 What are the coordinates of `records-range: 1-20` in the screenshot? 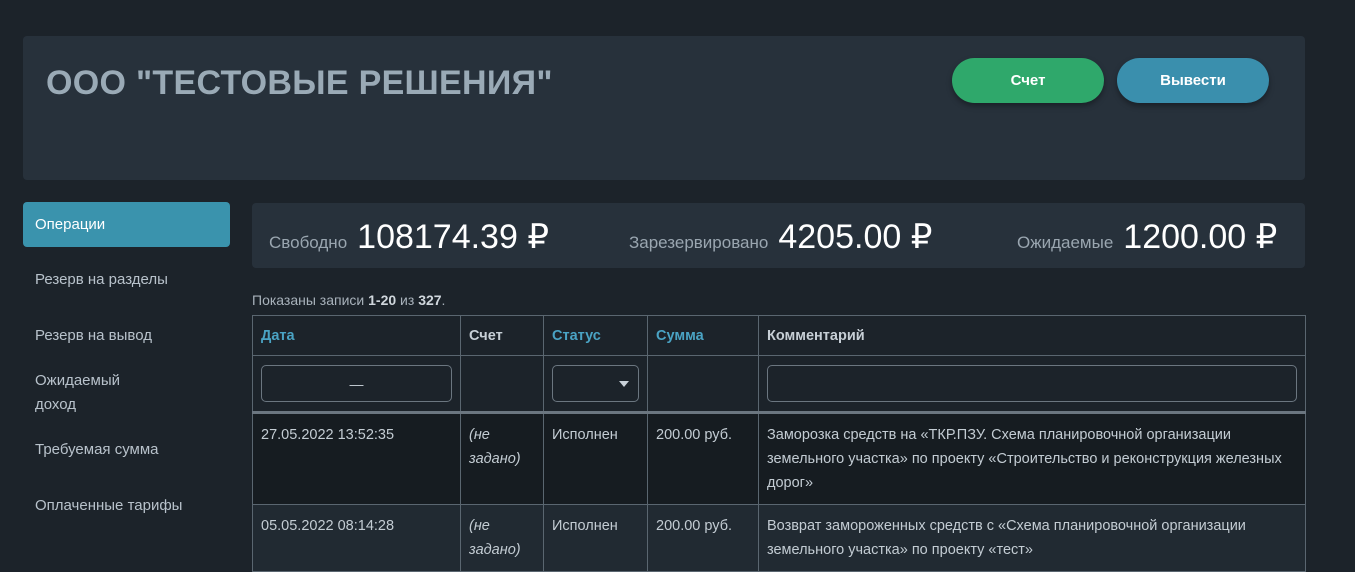 It's located at (382, 300).